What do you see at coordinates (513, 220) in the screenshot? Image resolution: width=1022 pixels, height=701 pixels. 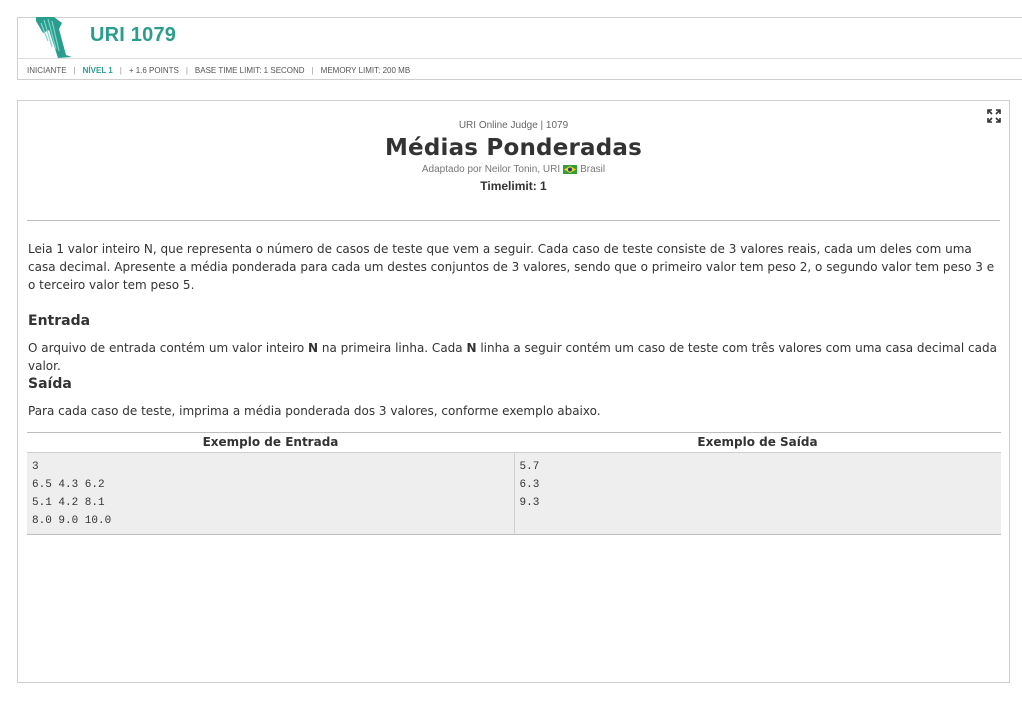 I see `divider` at bounding box center [513, 220].